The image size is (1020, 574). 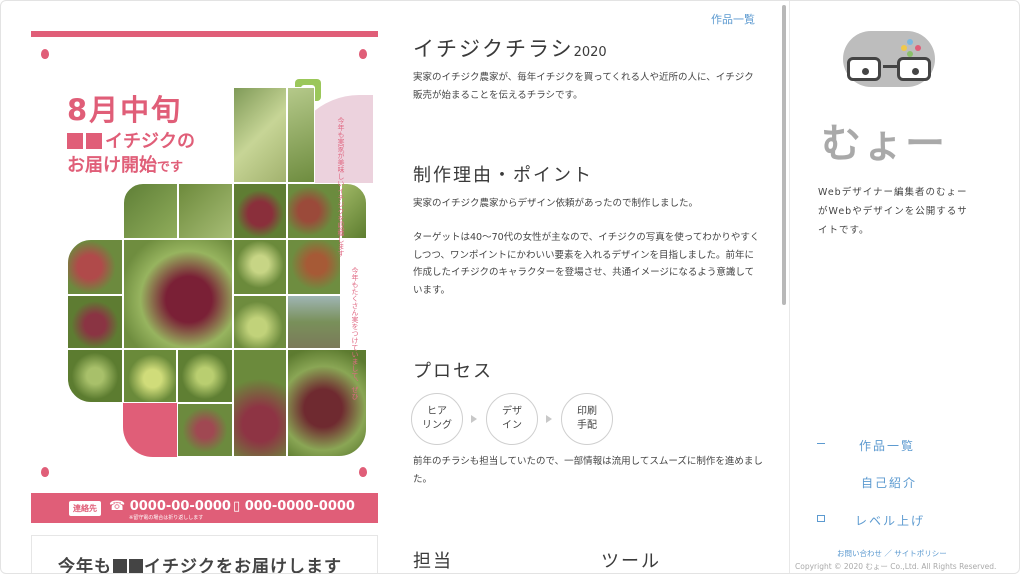 I want to click on flyer-vertical-text: 今年も実家が美味しいイチジクを収穫します, so click(x=341, y=187).